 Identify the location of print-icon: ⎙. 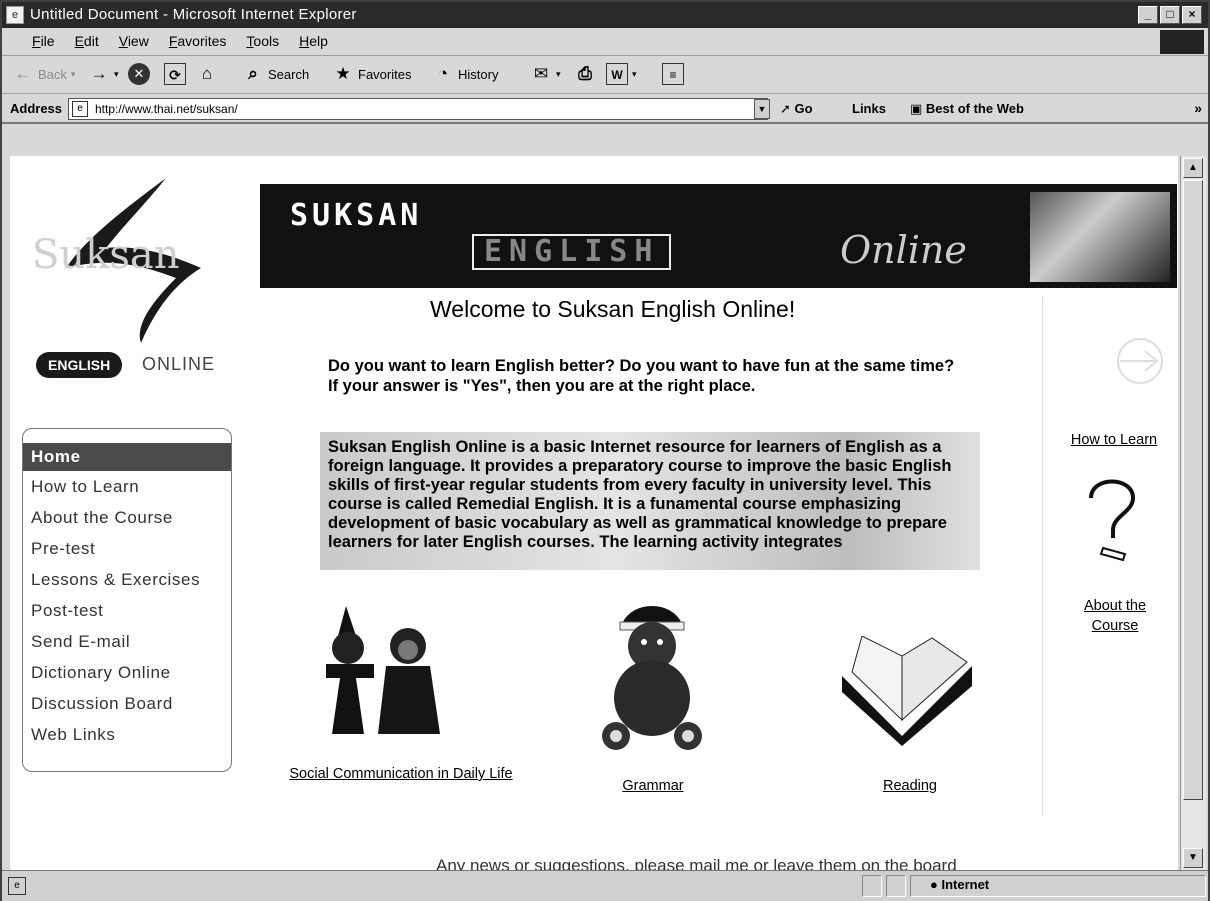
(585, 73).